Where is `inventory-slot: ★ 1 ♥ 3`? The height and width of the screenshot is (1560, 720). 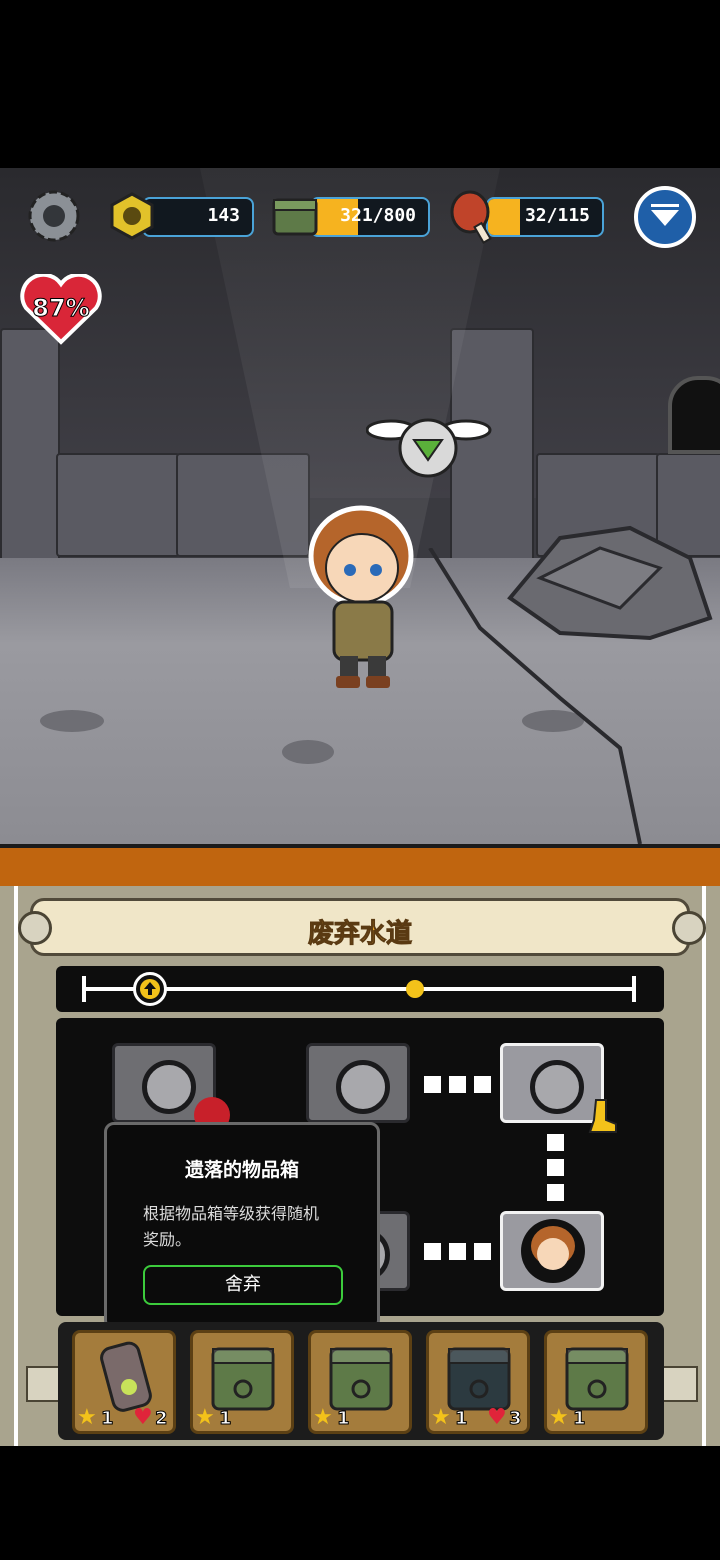 inventory-slot: ★ 1 ♥ 3 is located at coordinates (478, 1382).